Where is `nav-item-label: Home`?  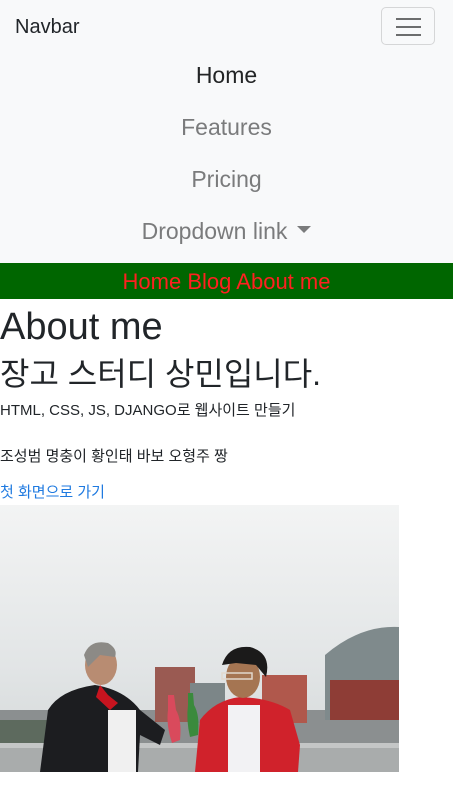 nav-item-label: Home is located at coordinates (226, 75).